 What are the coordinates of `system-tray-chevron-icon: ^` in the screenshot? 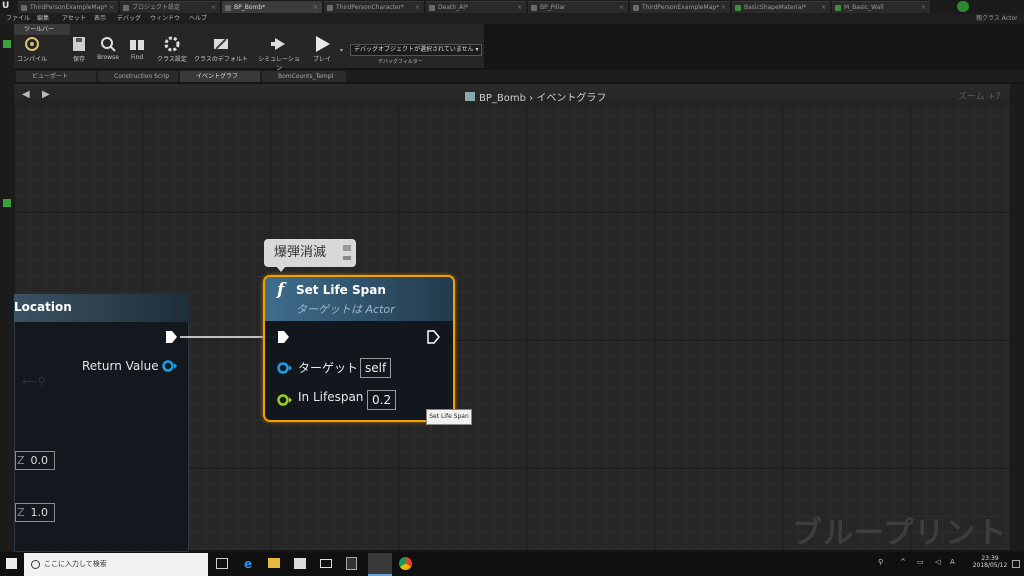 It's located at (903, 562).